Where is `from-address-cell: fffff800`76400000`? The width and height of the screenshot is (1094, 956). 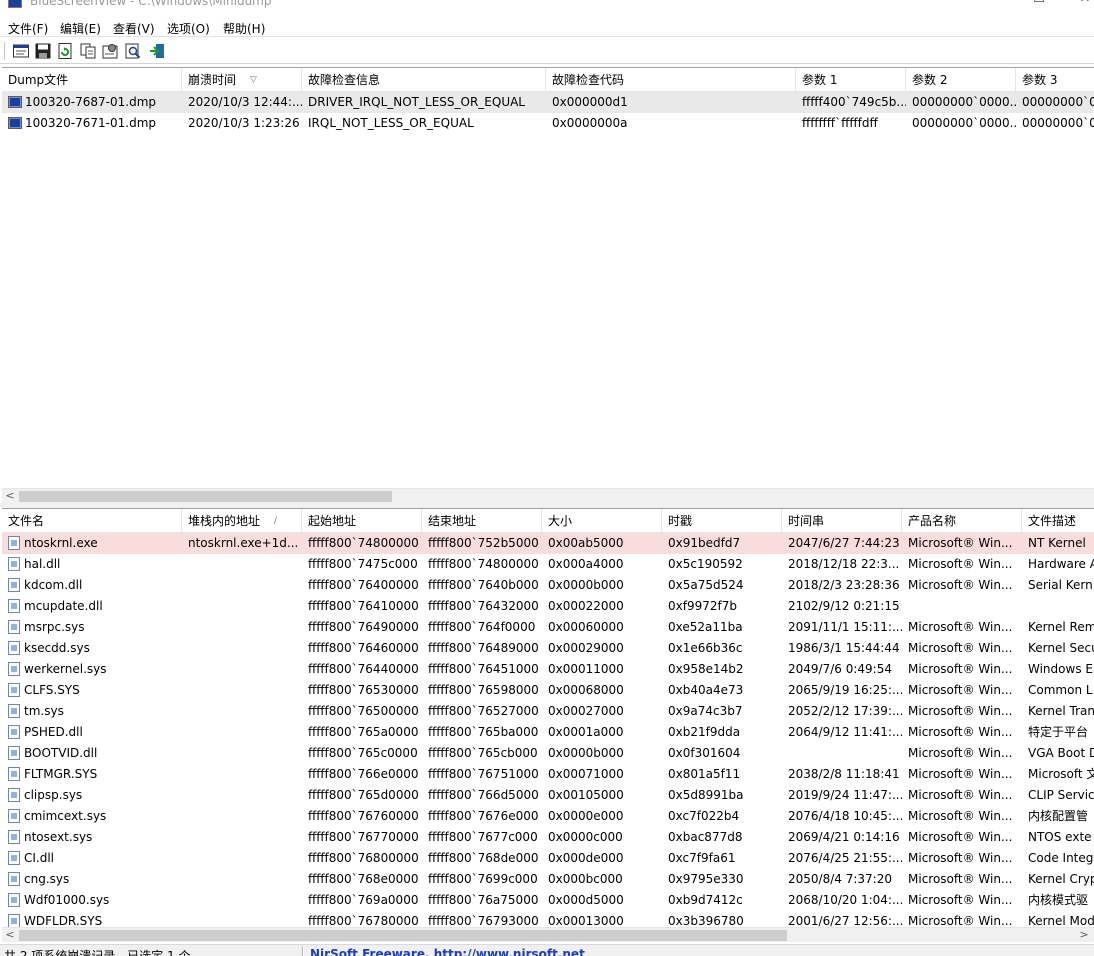 from-address-cell: fffff800`76400000 is located at coordinates (363, 585).